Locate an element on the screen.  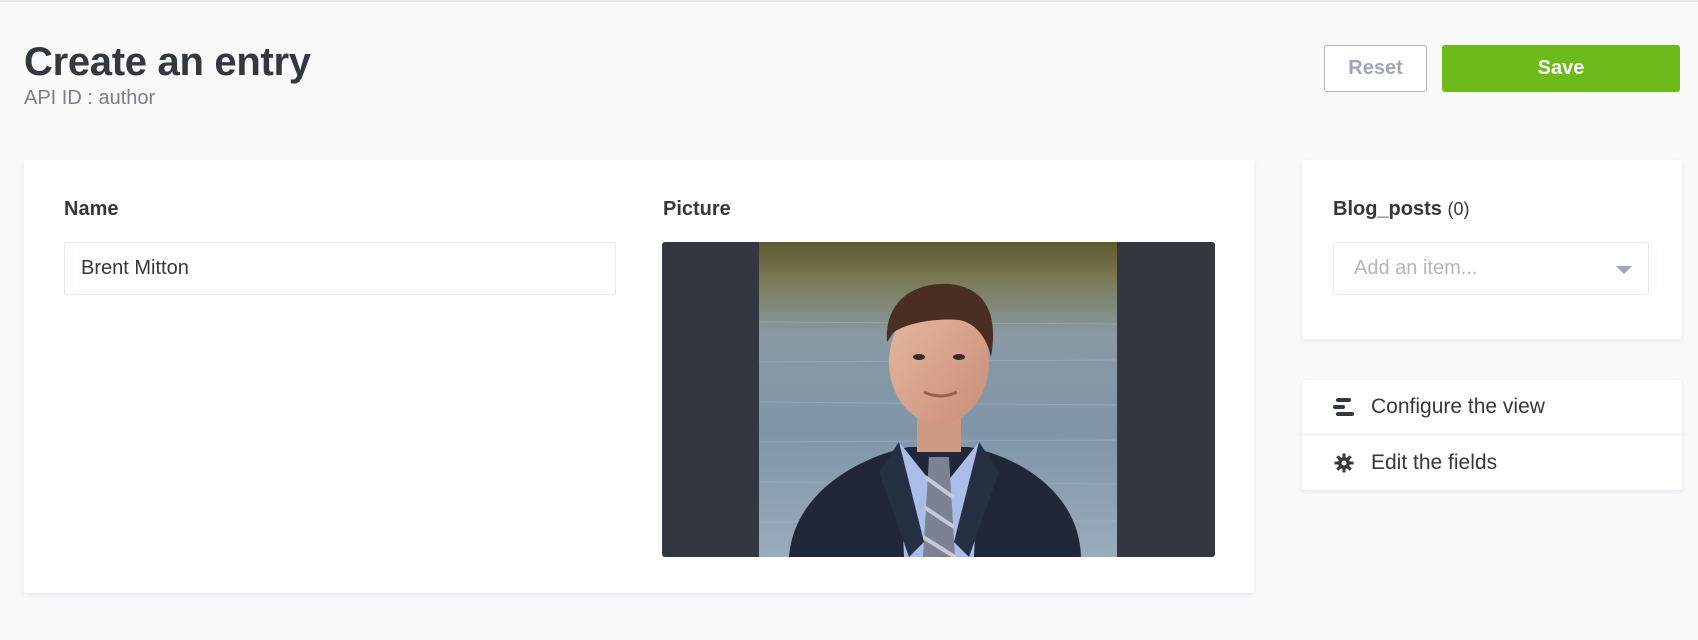
name-label: Name is located at coordinates (91, 209).